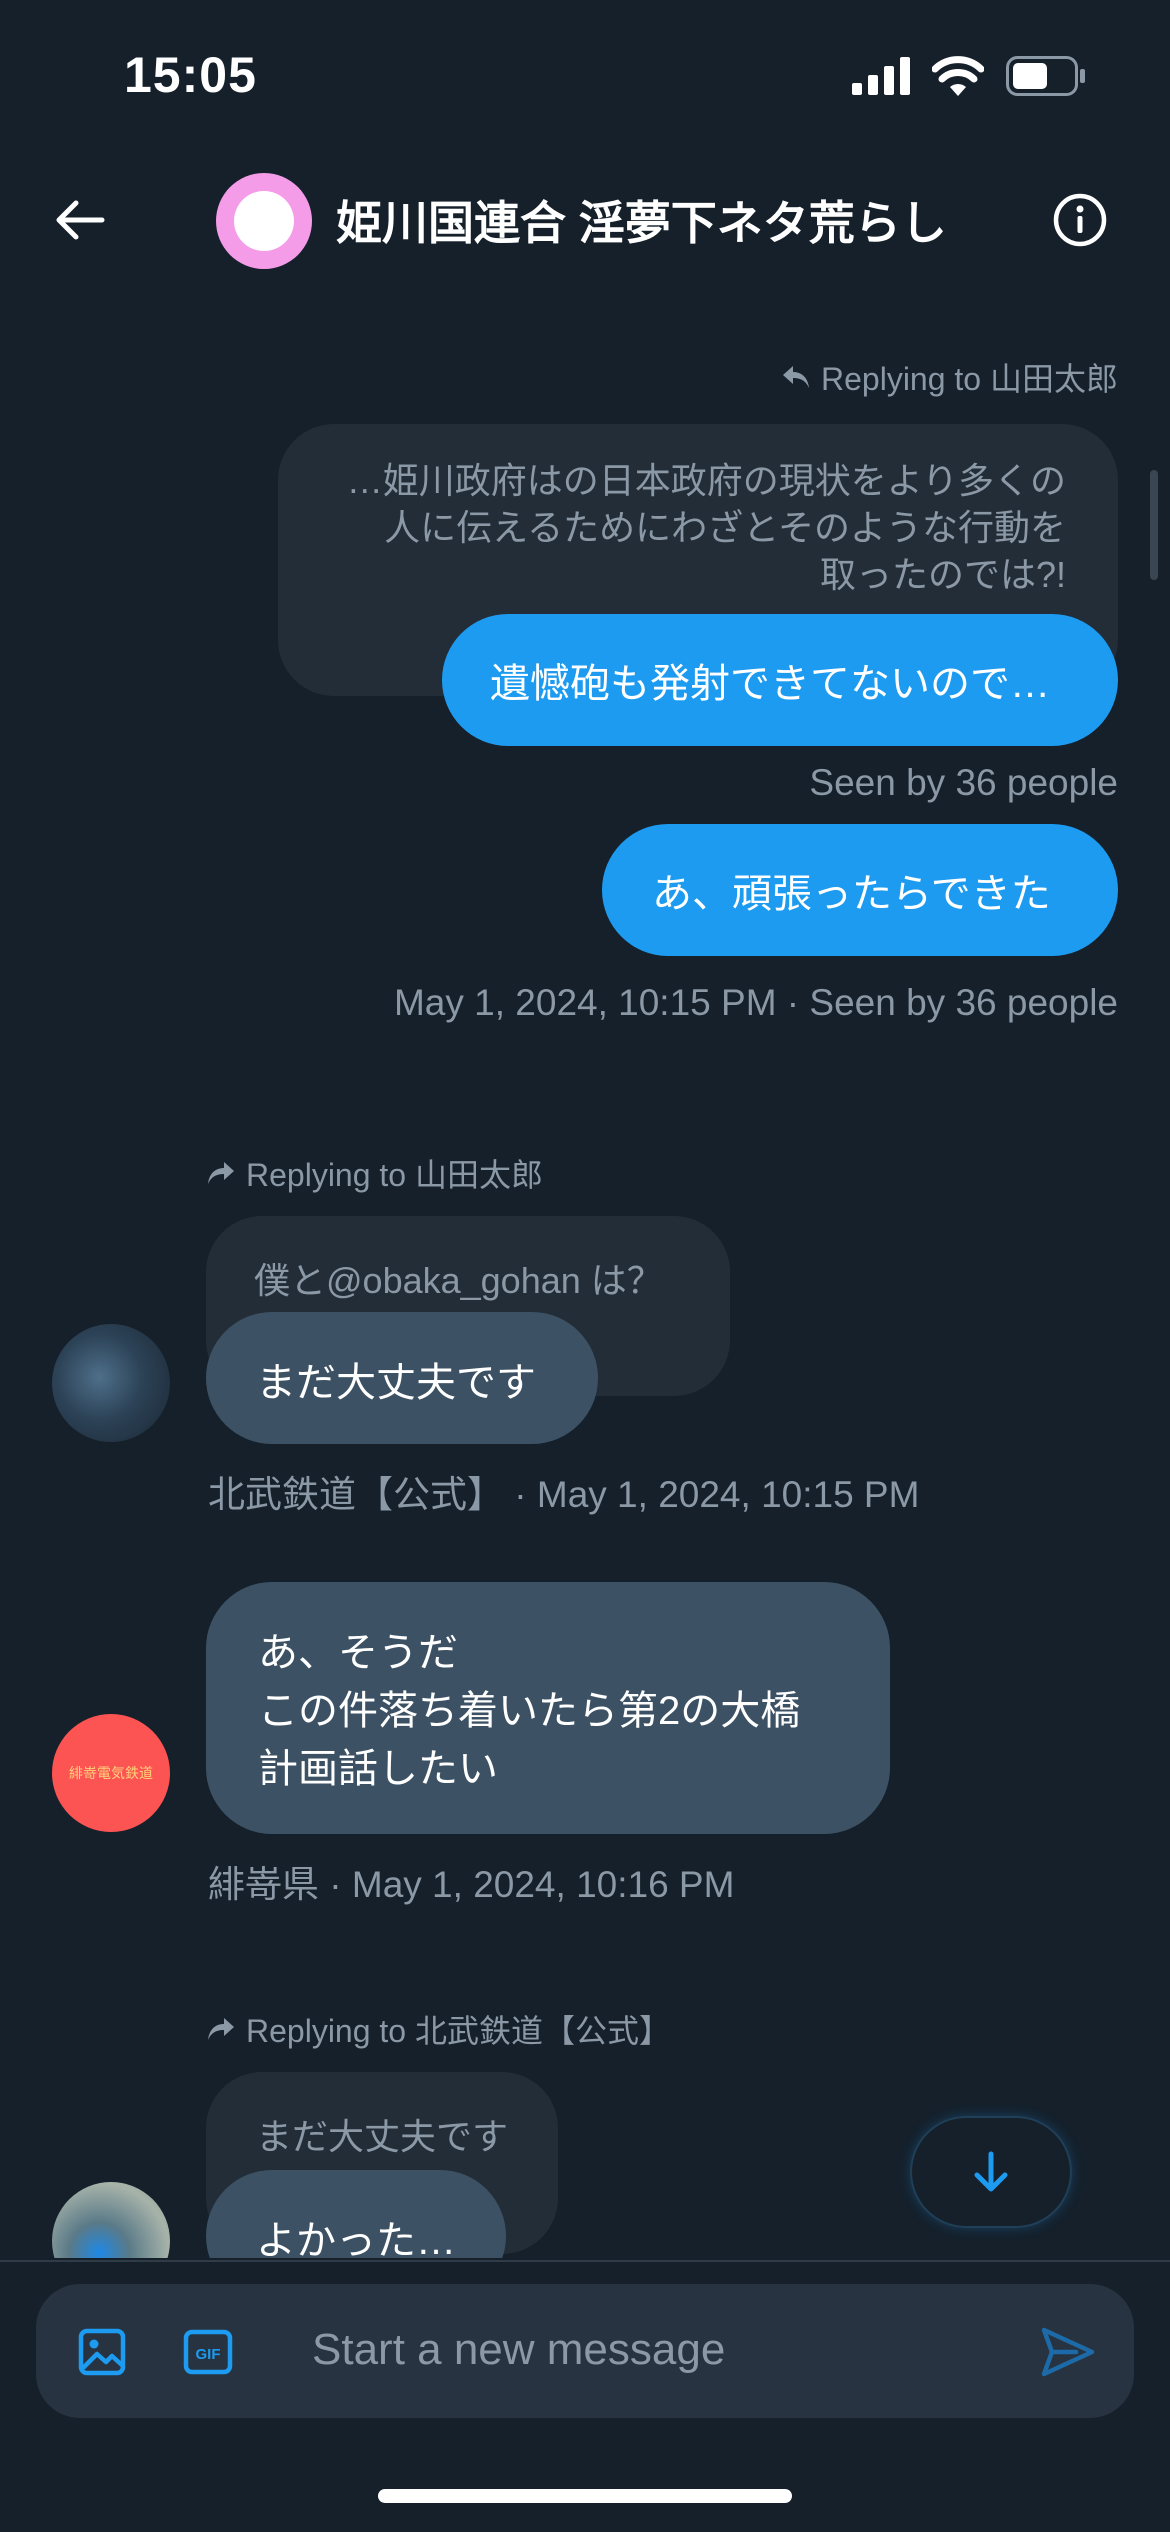 The height and width of the screenshot is (2532, 1170). What do you see at coordinates (585, 2496) in the screenshot?
I see `home-indicator` at bounding box center [585, 2496].